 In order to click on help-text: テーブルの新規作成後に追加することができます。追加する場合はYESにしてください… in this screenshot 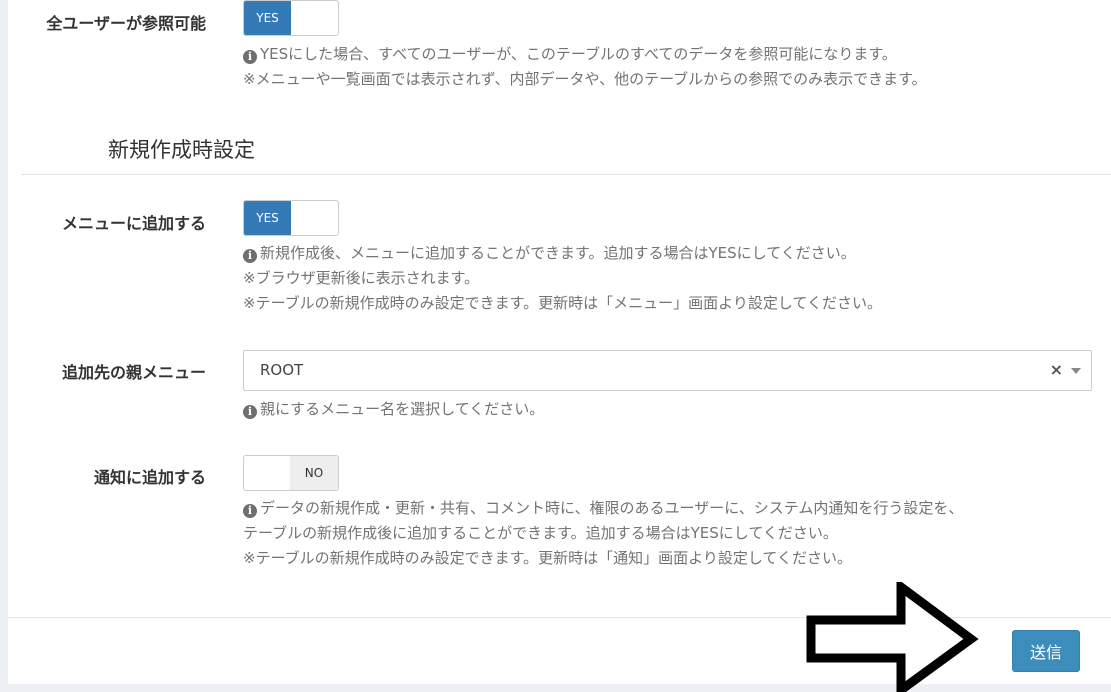, I will do `click(540, 533)`.